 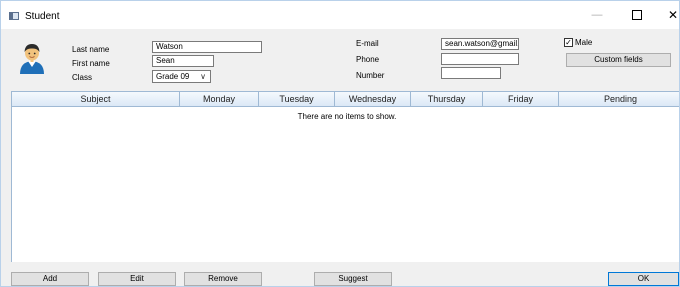 I want to click on remove-button: Remove, so click(x=223, y=279).